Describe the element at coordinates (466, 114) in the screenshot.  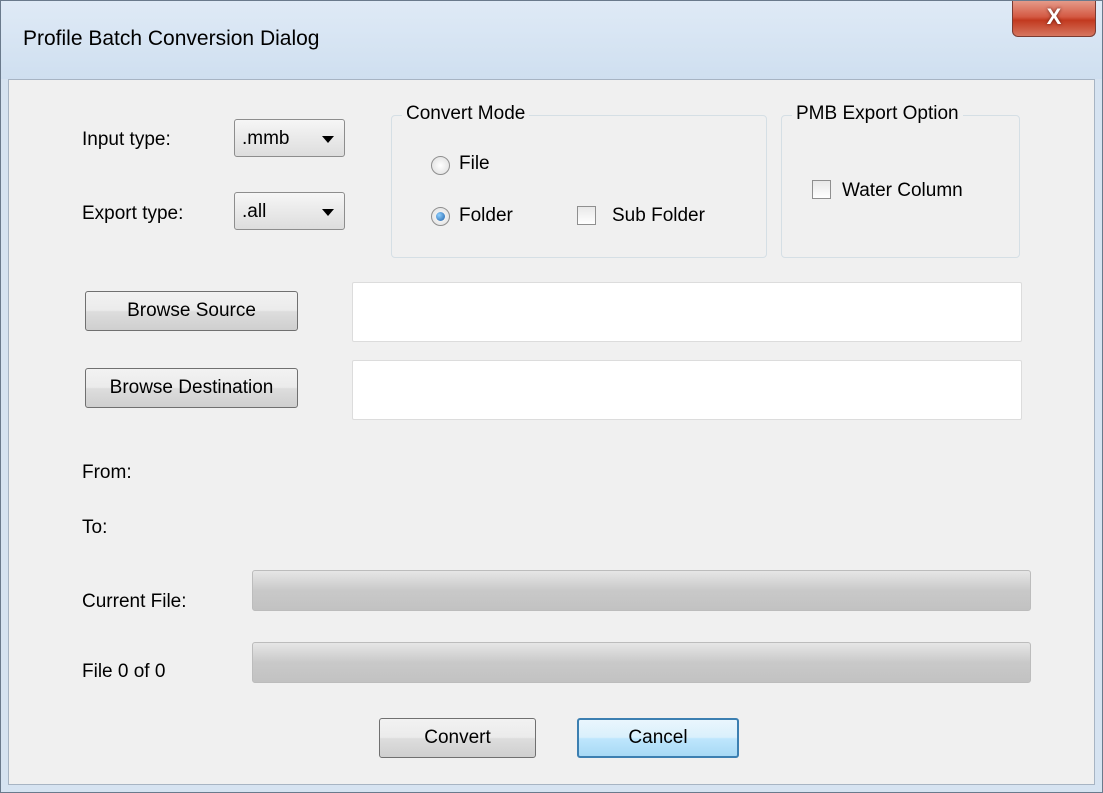
I see `convert-mode-title: Convert Mode` at that location.